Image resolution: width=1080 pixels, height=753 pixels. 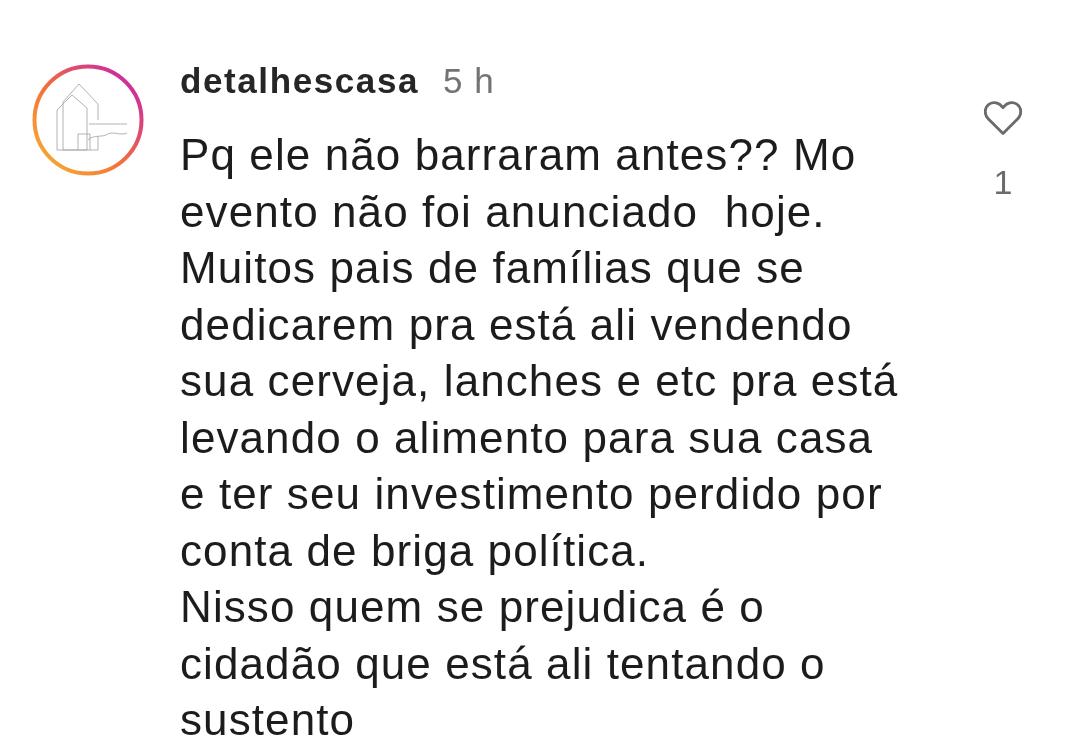 What do you see at coordinates (88, 120) in the screenshot?
I see `profile-avatar` at bounding box center [88, 120].